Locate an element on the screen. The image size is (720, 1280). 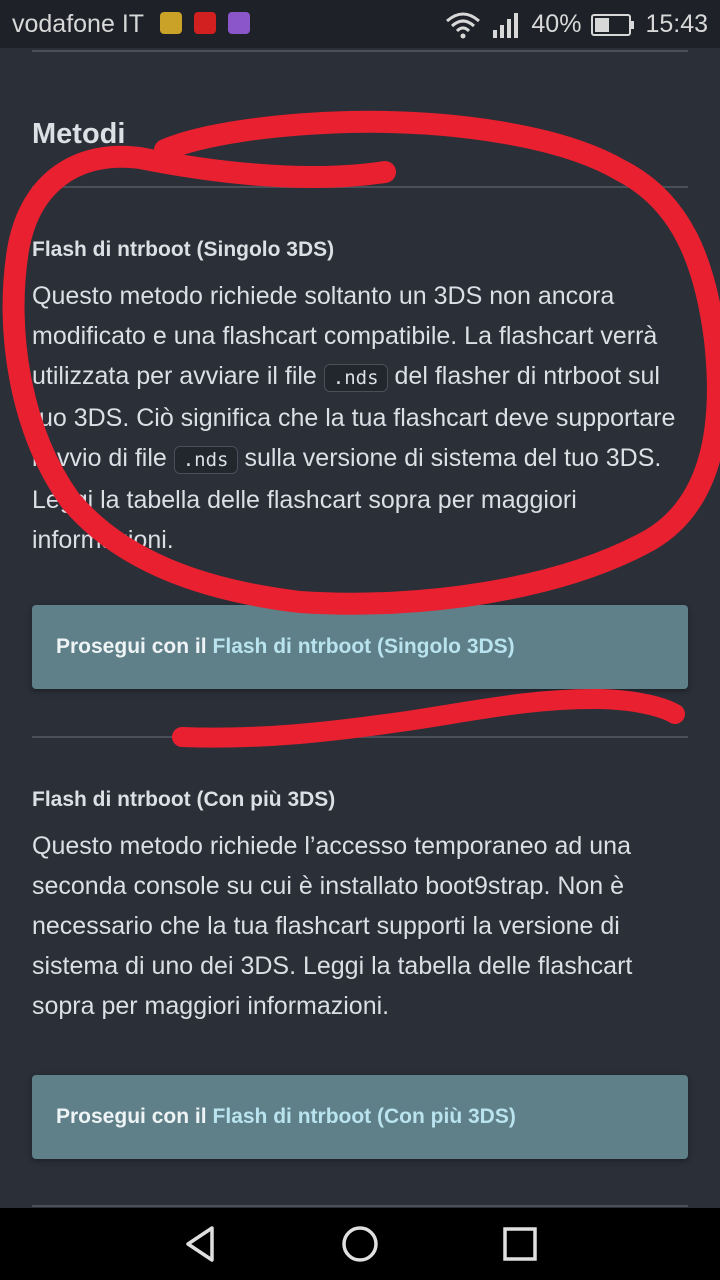
gallery-icon is located at coordinates (239, 23).